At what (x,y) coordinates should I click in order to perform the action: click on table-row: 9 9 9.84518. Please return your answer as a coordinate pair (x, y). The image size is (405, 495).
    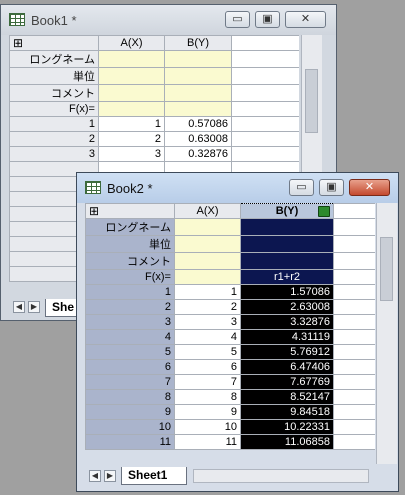
    Looking at the image, I should click on (230, 412).